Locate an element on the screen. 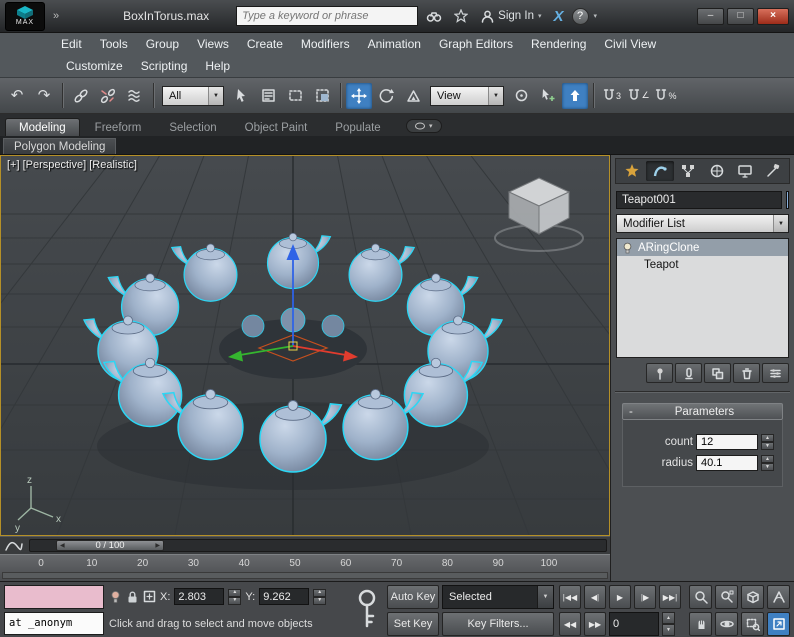 The image size is (794, 637). menu-item: Customize is located at coordinates (94, 66).